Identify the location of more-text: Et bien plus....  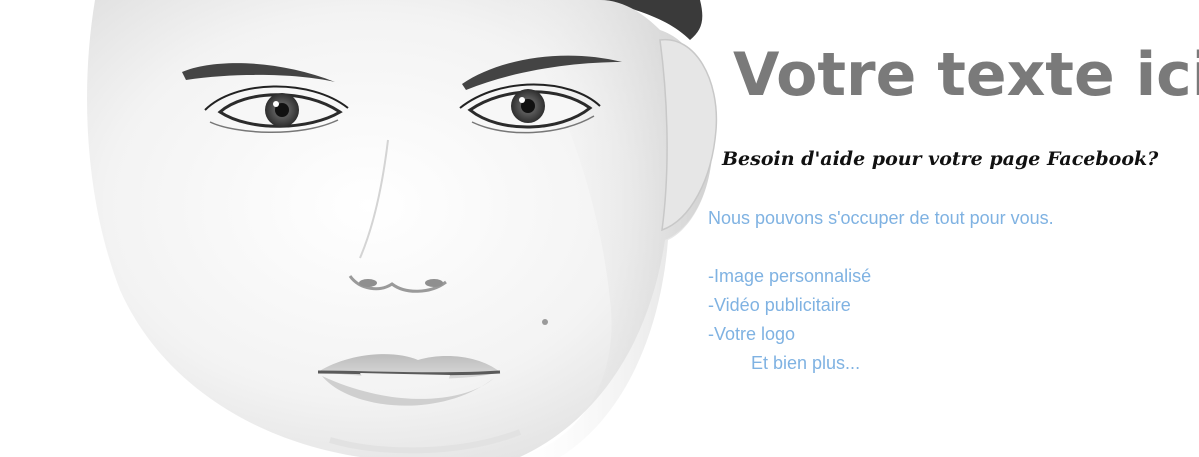
(806, 363).